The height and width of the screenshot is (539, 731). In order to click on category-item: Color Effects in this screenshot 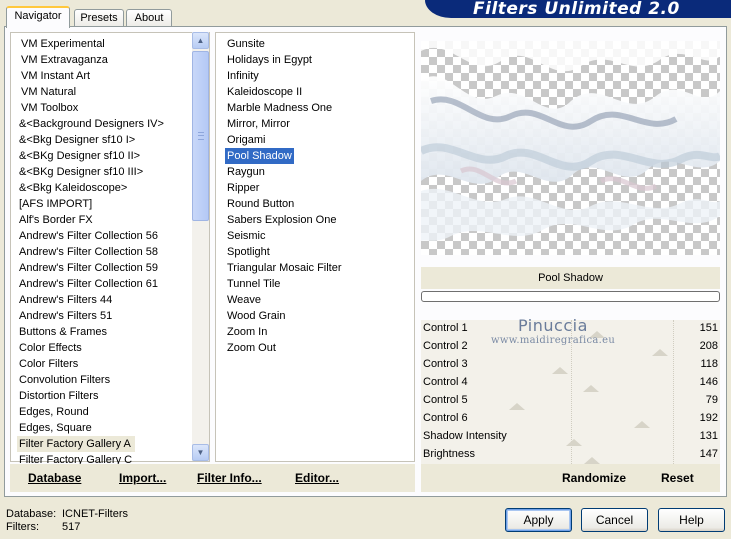, I will do `click(49, 348)`.